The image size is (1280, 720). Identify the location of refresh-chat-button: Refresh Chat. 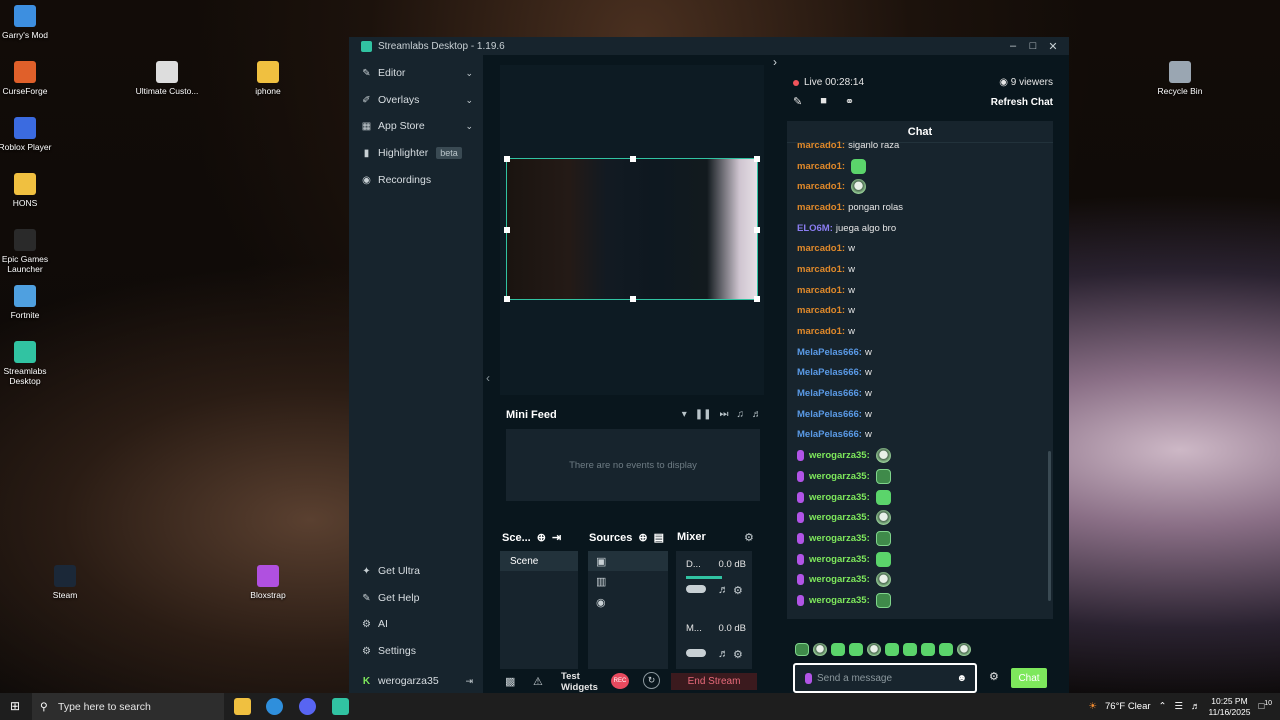
(1022, 102).